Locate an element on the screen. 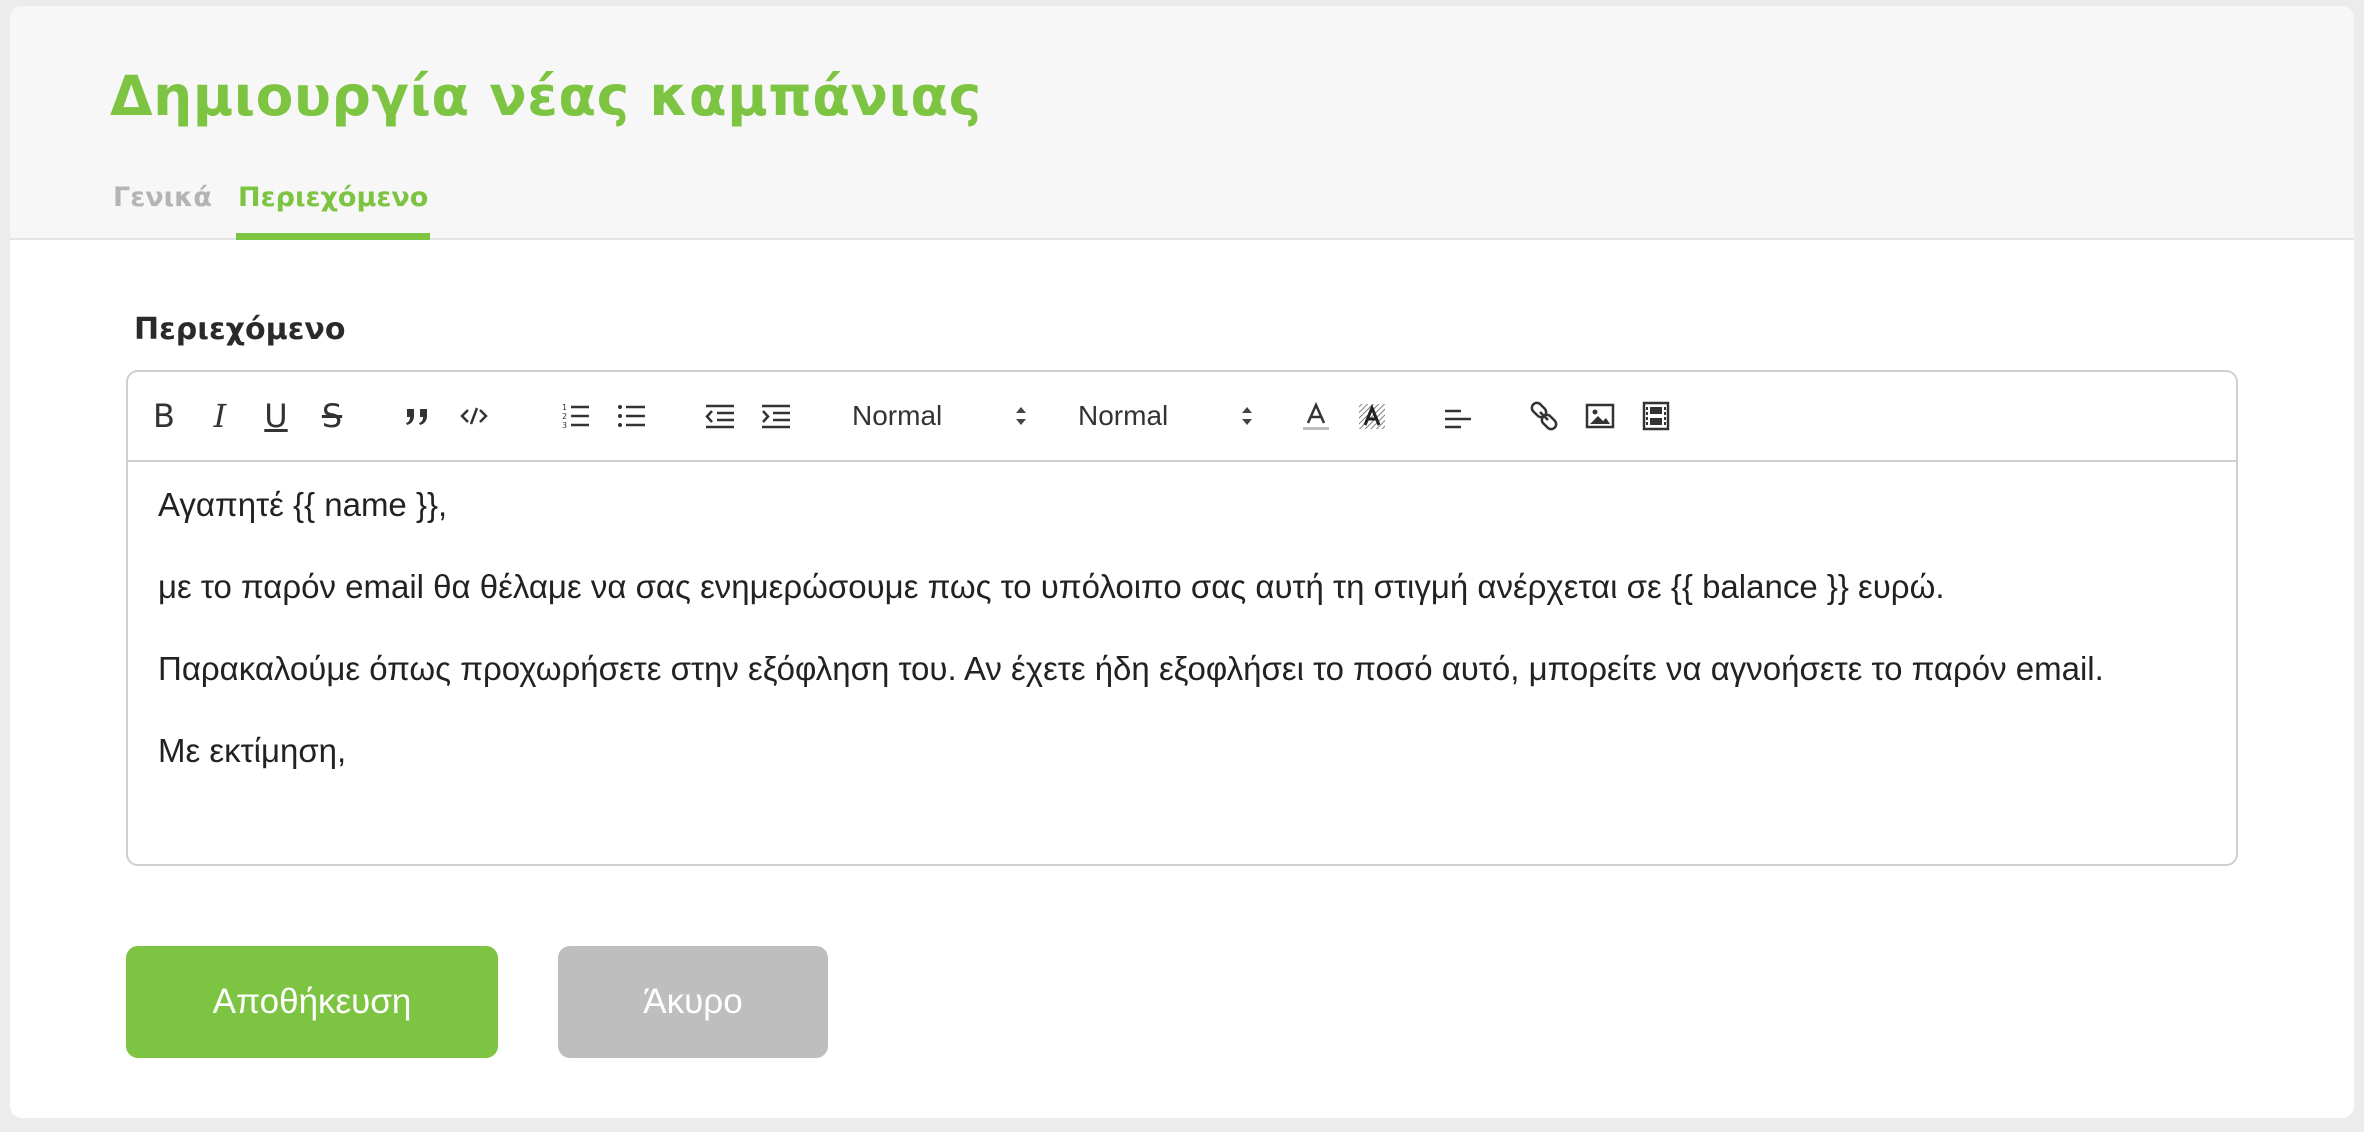 The width and height of the screenshot is (2364, 1132). text-color-icon is located at coordinates (1316, 415).